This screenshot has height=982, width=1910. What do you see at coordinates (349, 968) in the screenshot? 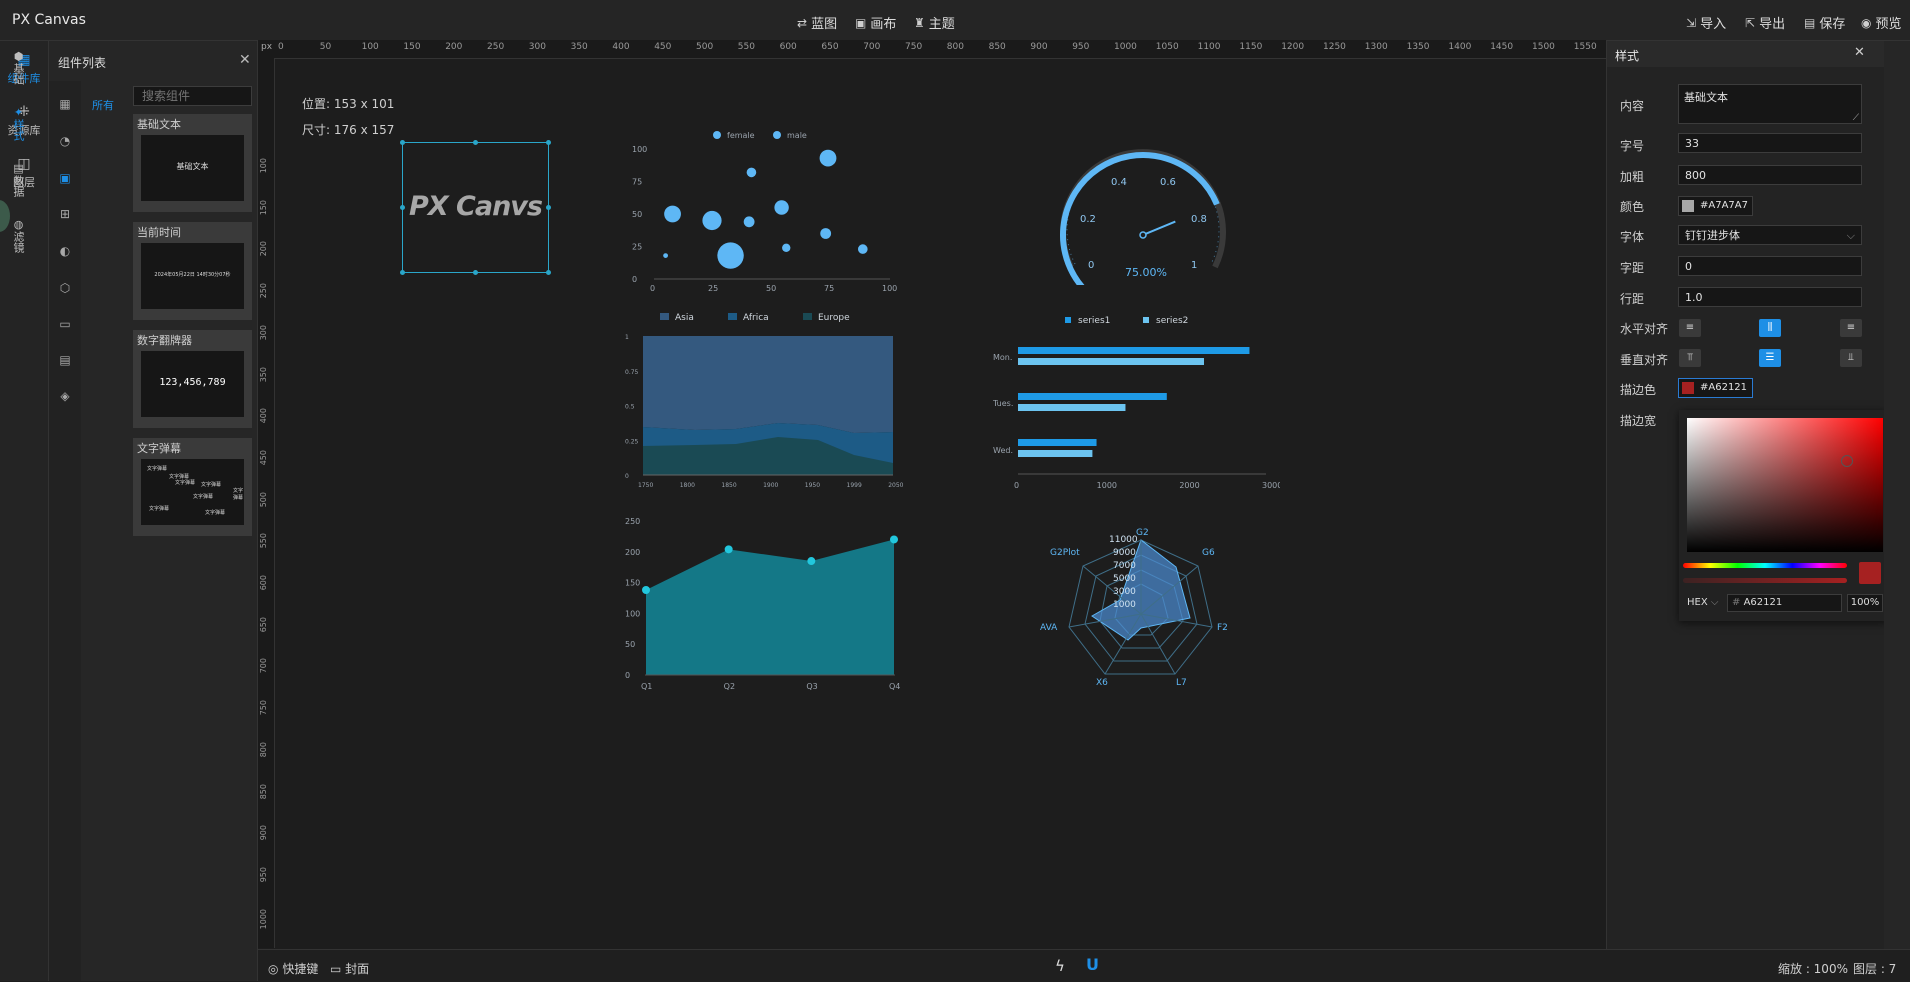
I see `cover-button: ▭ 封面` at bounding box center [349, 968].